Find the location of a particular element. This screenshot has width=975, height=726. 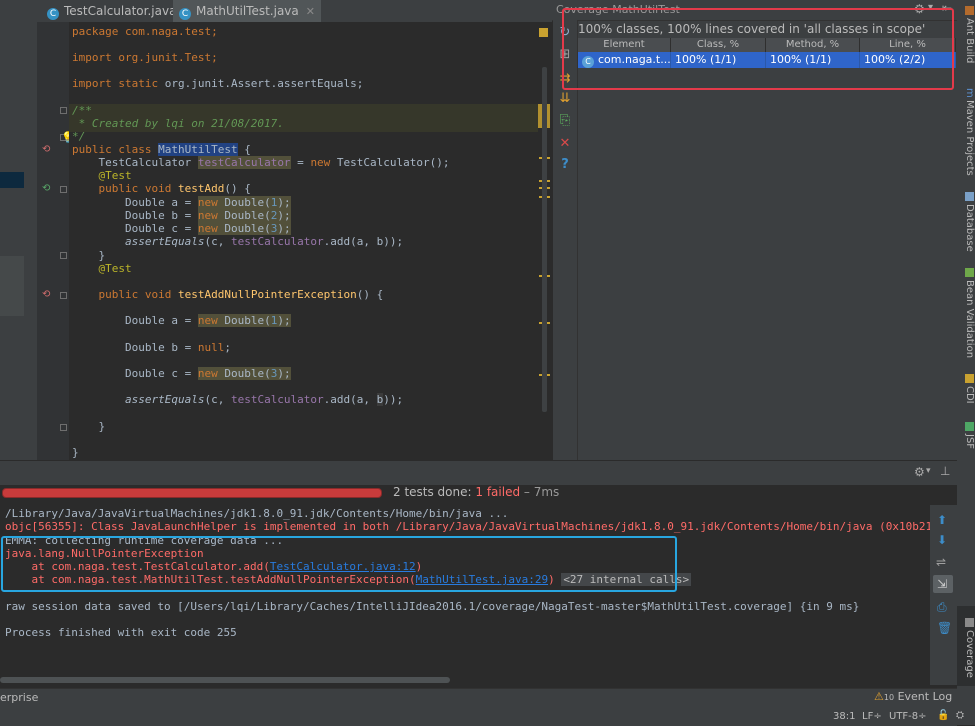

code-line: package com.naga.test; is located at coordinates (145, 31).